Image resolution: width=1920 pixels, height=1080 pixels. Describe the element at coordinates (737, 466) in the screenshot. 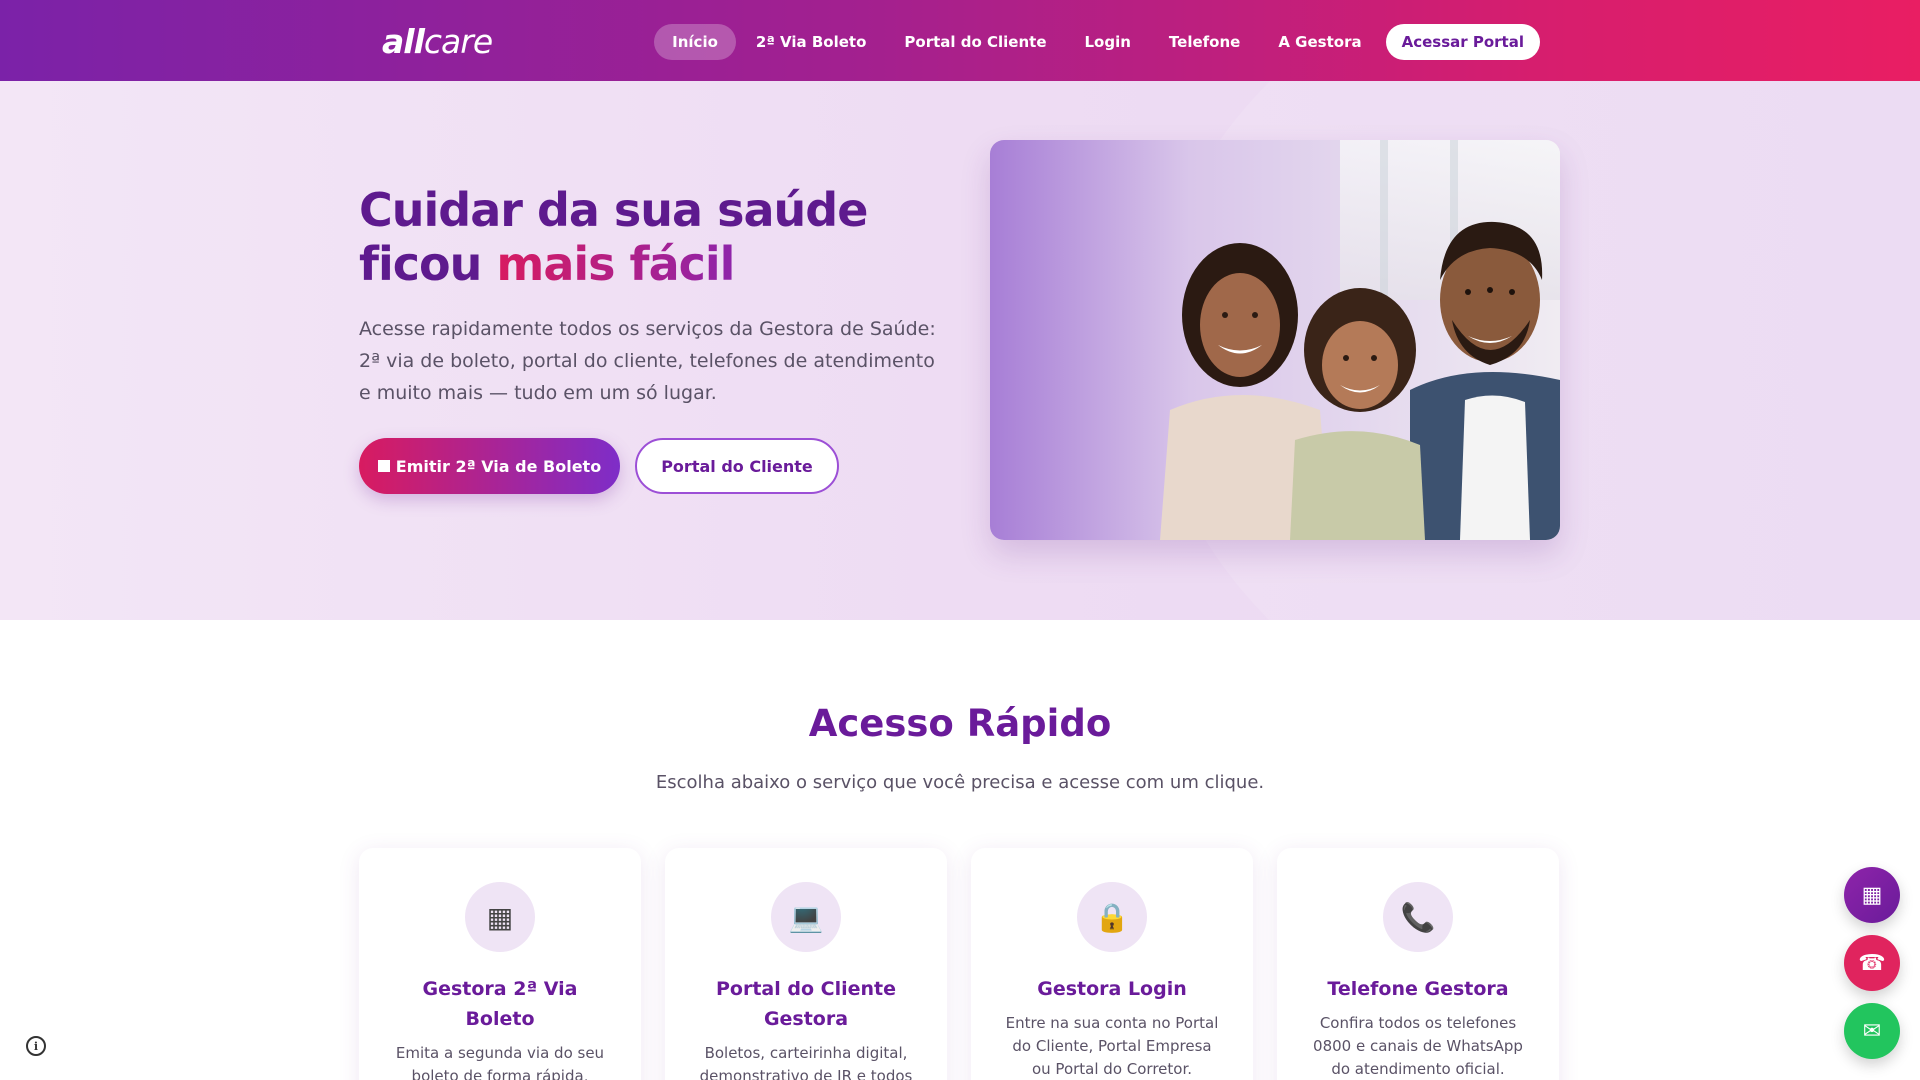

I see `client-portal-button: Portal do Cliente` at that location.